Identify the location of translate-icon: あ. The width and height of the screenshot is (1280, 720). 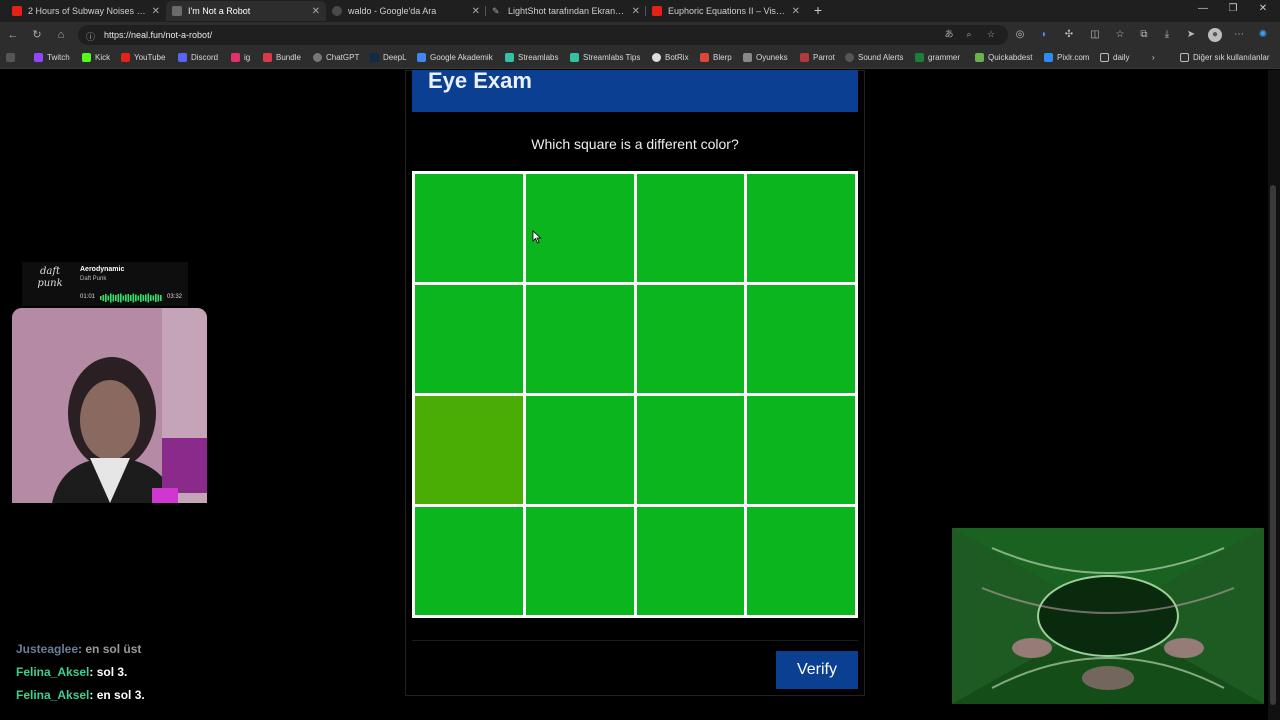
(949, 34).